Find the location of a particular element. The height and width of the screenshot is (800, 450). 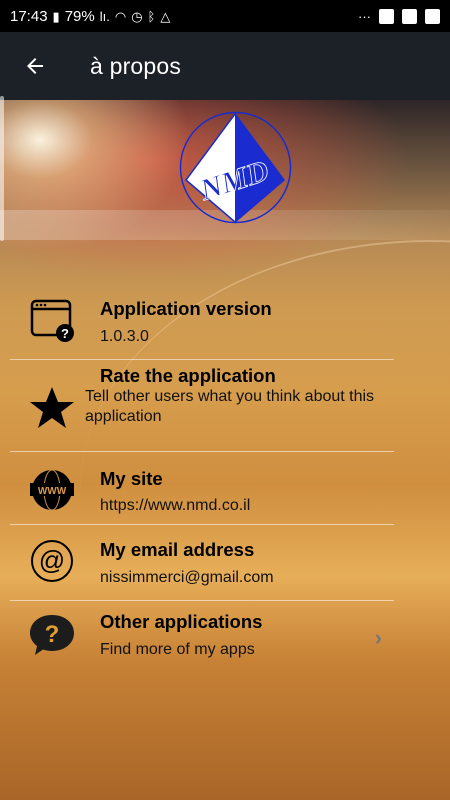

at-icon: @ is located at coordinates (52, 561).